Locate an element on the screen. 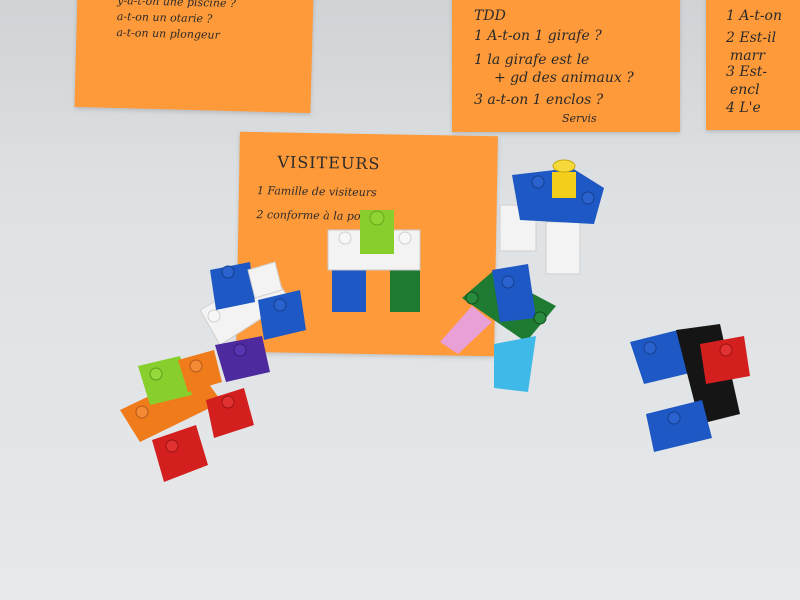  lego-figure-blue-yellow is located at coordinates (551, 217).